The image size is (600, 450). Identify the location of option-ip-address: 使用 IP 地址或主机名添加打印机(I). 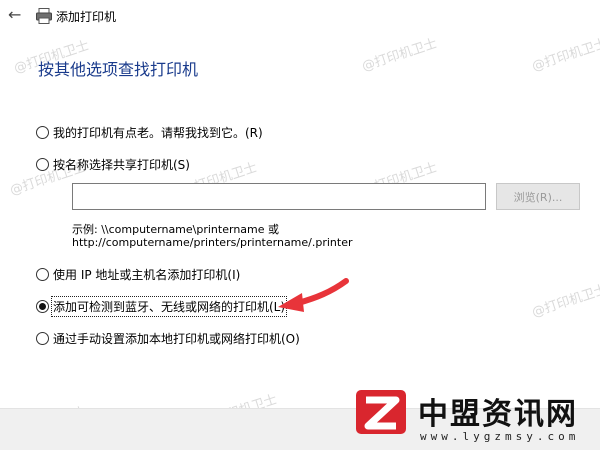
(138, 274).